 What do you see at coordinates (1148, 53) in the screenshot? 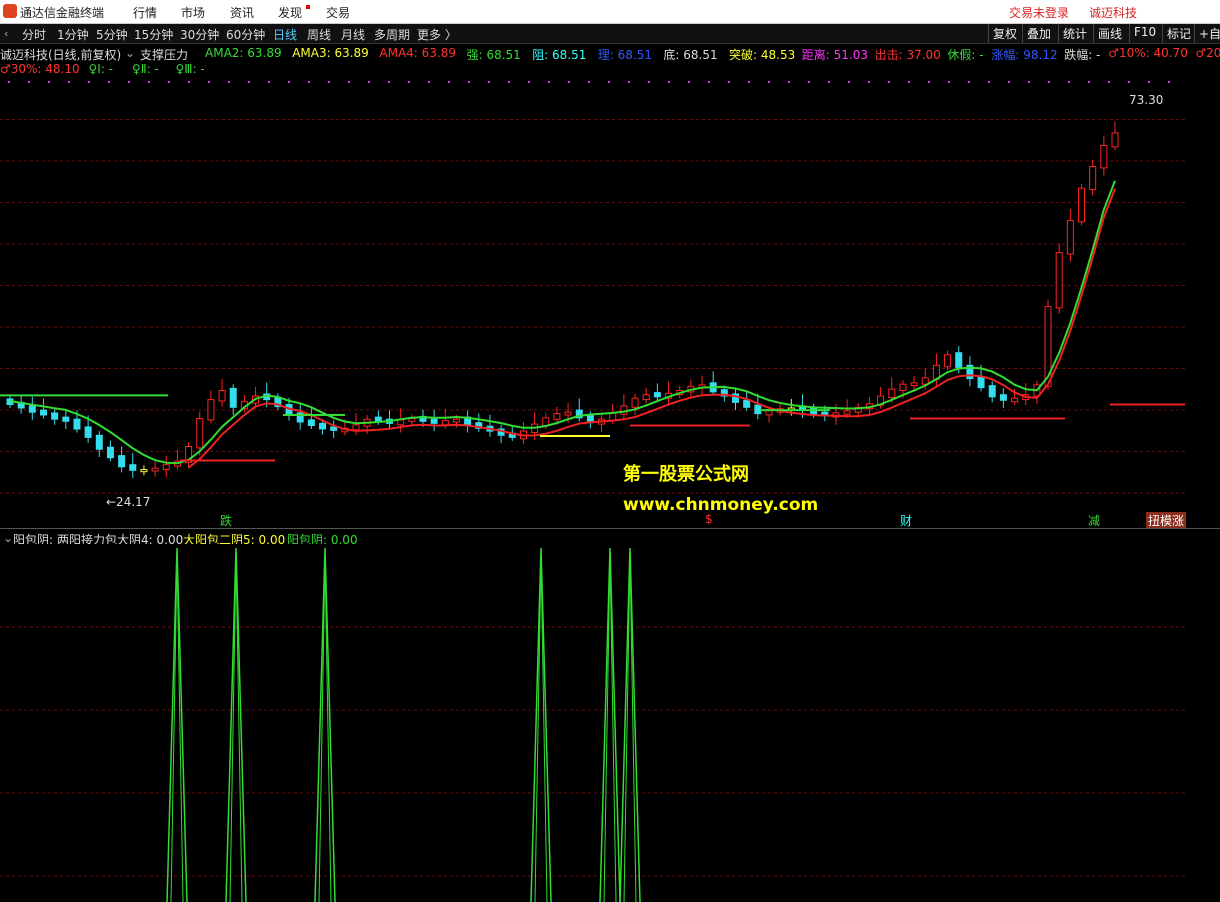
I see `legend-value-13: ♂10%: 40.70` at bounding box center [1148, 53].